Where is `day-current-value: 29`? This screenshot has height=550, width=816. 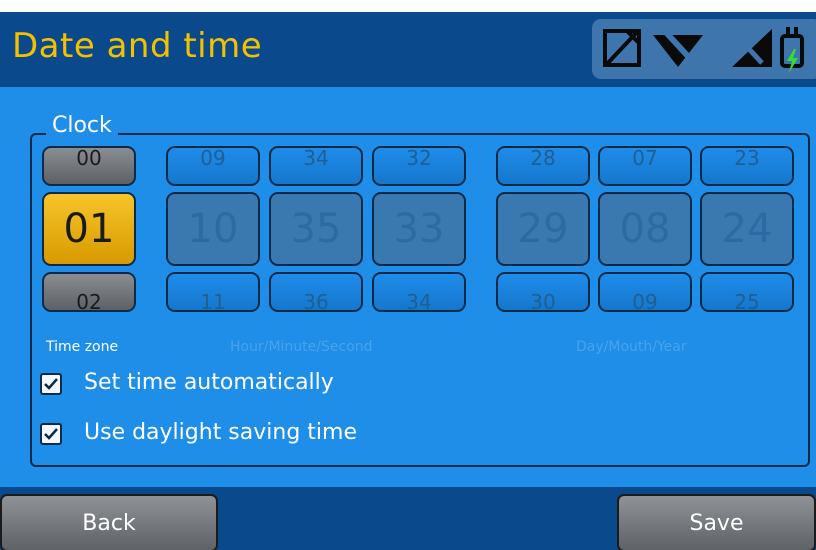
day-current-value: 29 is located at coordinates (543, 229).